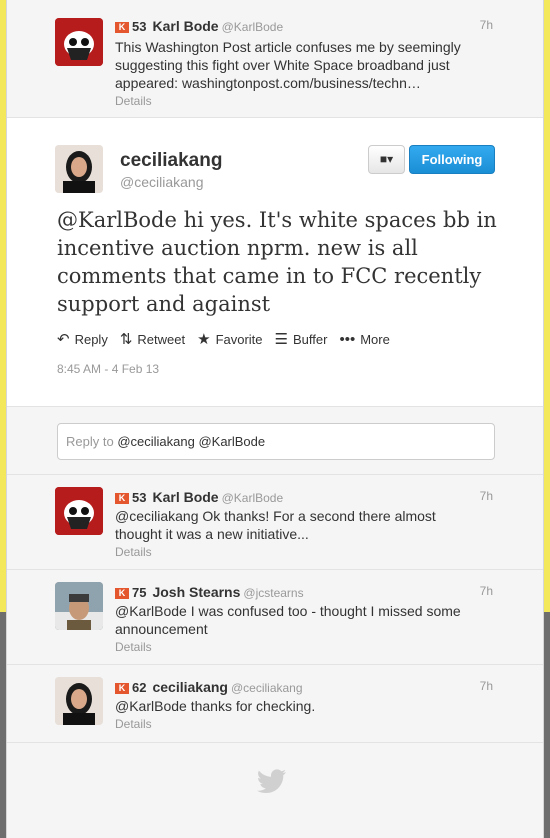  I want to click on user-actions-dropdown: ■▾, so click(386, 159).